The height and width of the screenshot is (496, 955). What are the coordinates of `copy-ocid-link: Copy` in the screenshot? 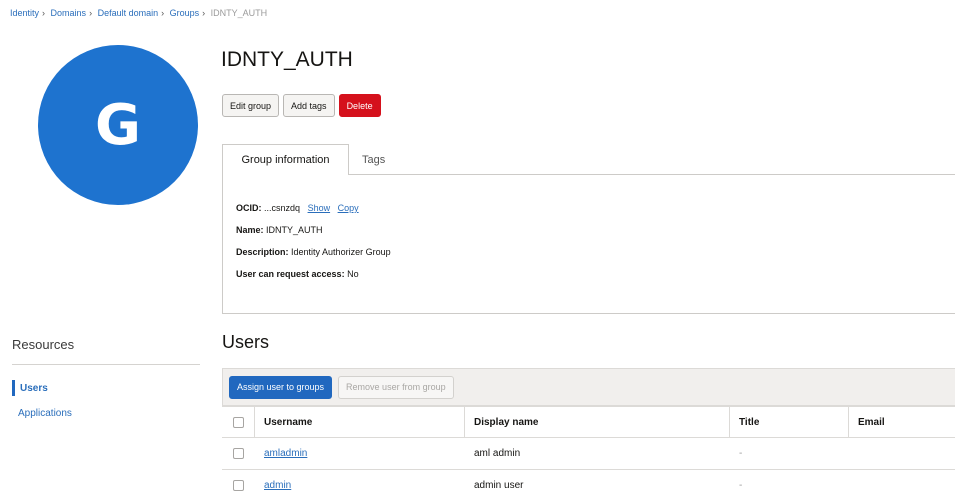 It's located at (348, 208).